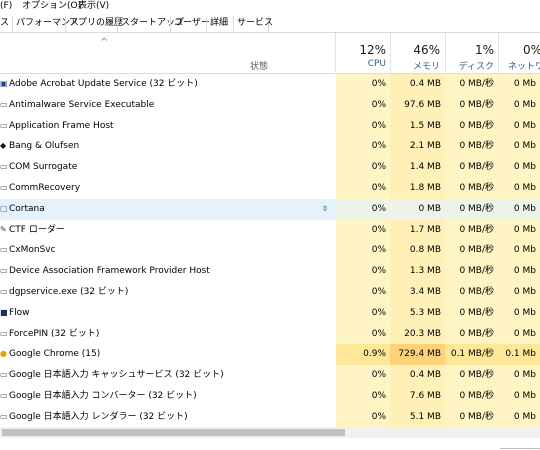 Image resolution: width=540 pixels, height=450 pixels. I want to click on memory-cell: 1.3 MB, so click(417, 271).